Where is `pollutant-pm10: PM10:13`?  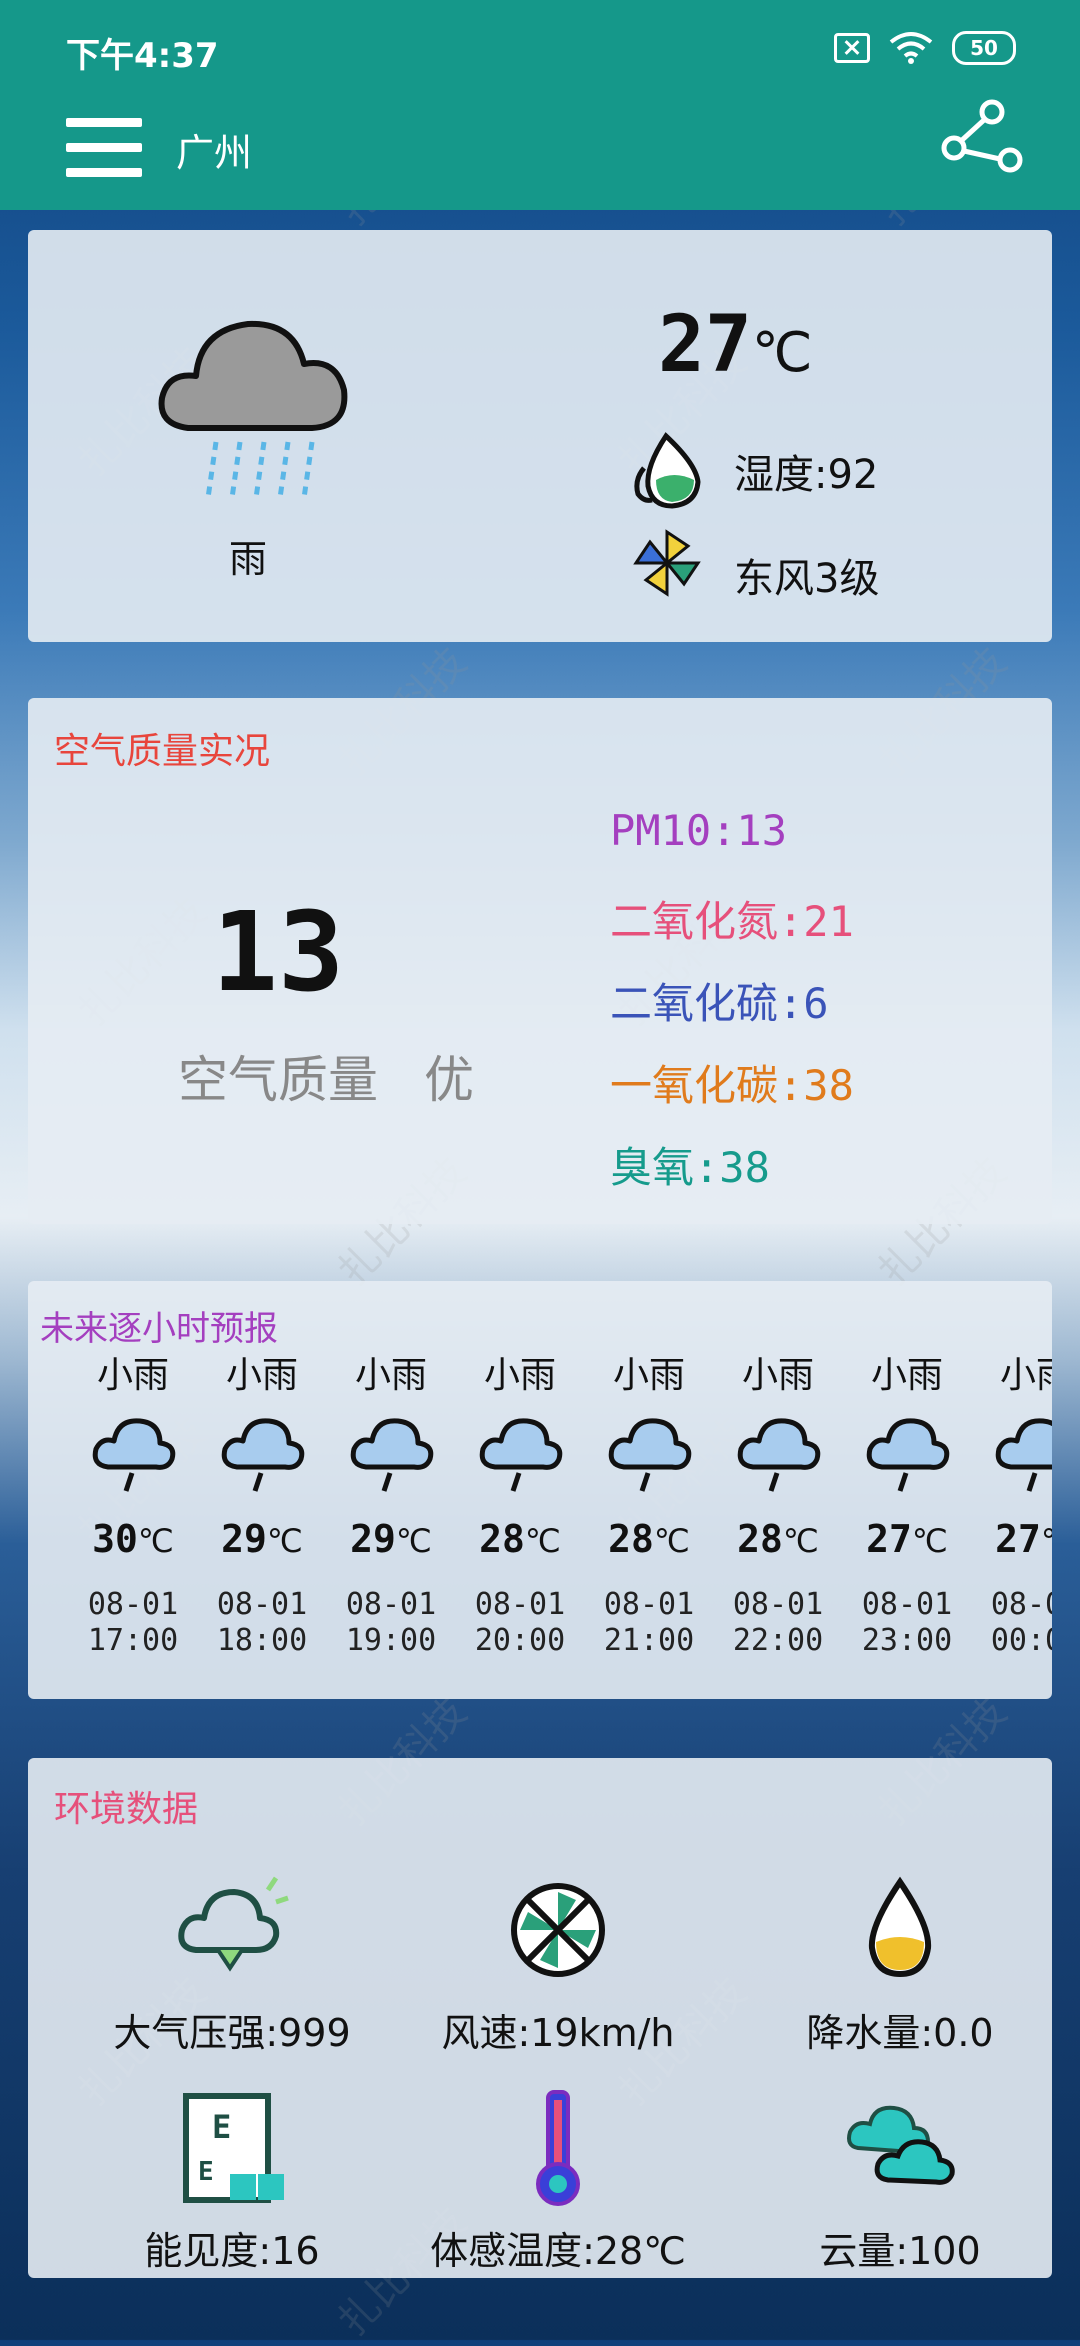 pollutant-pm10: PM10:13 is located at coordinates (699, 830).